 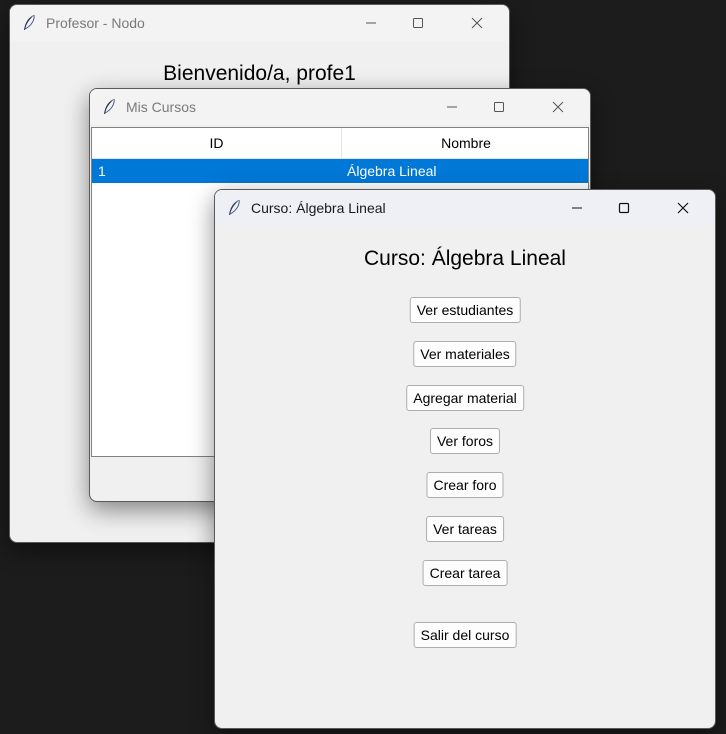 I want to click on cell-nombre: Álgebra Lineal, so click(x=392, y=171).